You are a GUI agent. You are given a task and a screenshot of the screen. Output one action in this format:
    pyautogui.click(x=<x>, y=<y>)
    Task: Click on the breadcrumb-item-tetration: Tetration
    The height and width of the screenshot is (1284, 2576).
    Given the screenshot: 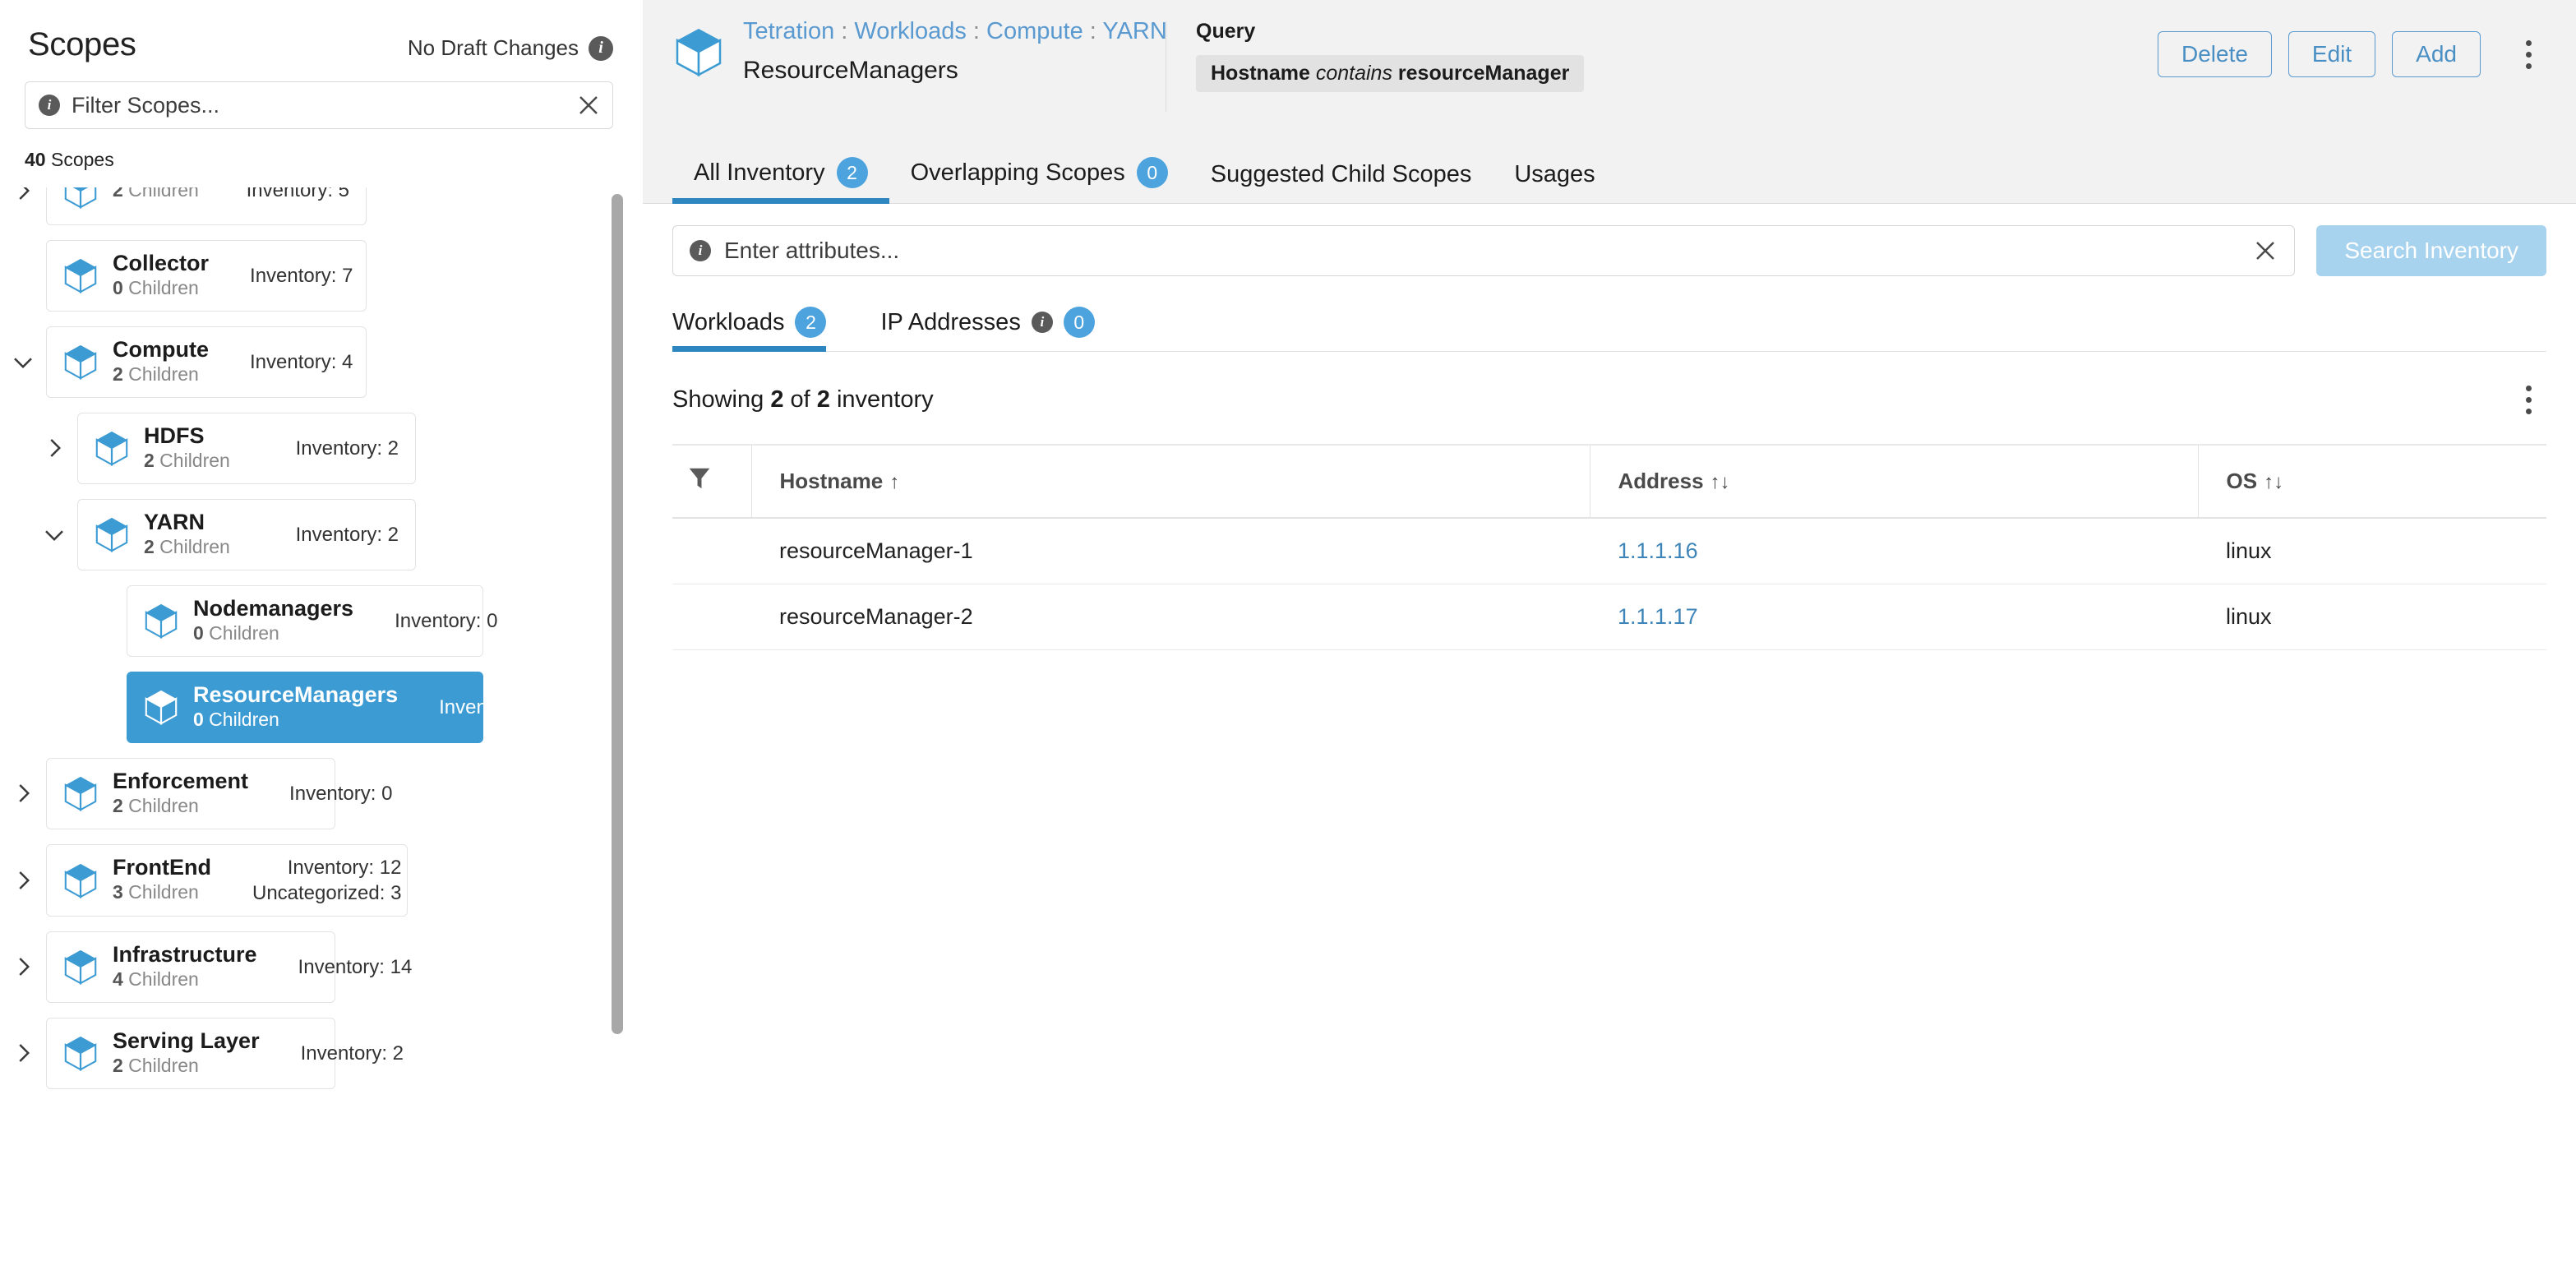 What is the action you would take?
    pyautogui.click(x=789, y=31)
    